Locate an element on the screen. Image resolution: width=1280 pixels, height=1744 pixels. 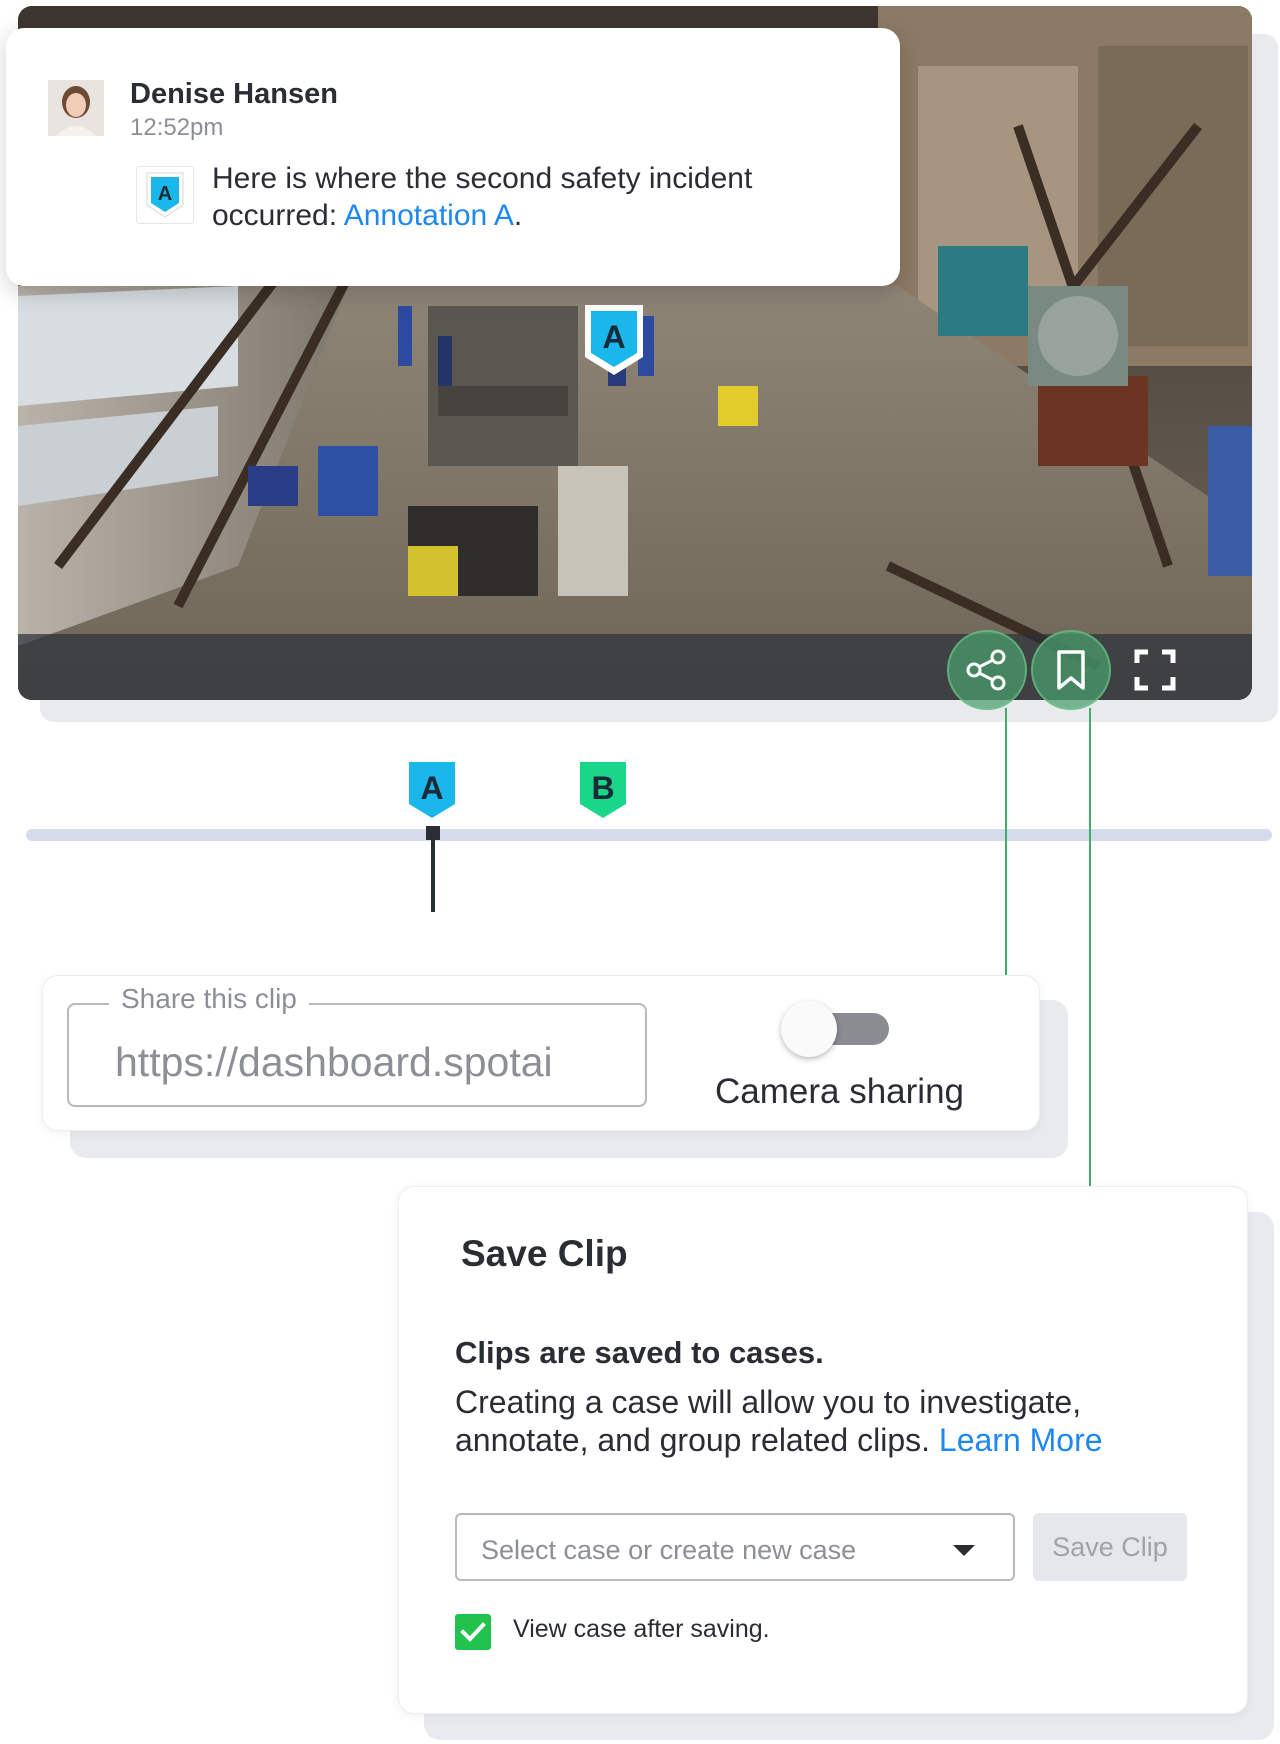
view-case-checkbox is located at coordinates (473, 1632).